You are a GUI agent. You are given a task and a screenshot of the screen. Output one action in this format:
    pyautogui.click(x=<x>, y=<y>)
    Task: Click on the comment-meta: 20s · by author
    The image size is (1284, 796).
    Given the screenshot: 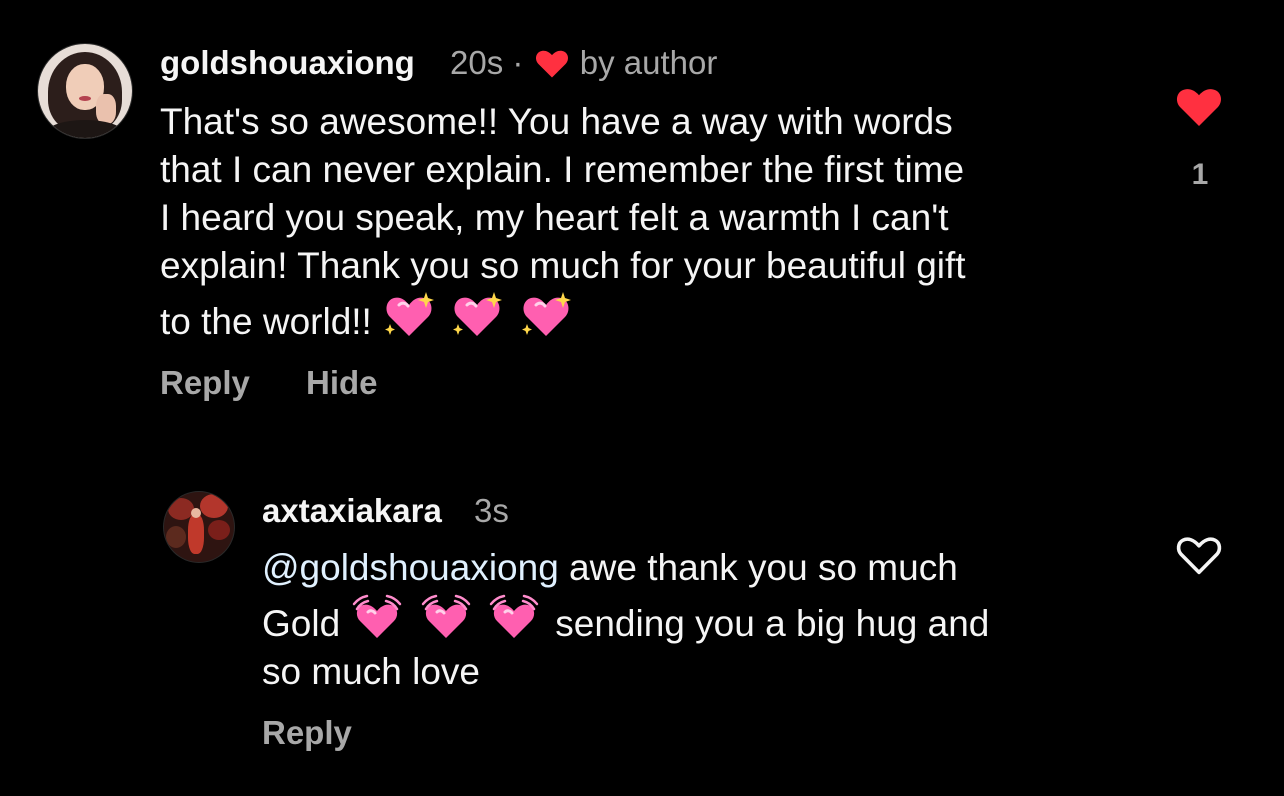 What is the action you would take?
    pyautogui.click(x=583, y=63)
    